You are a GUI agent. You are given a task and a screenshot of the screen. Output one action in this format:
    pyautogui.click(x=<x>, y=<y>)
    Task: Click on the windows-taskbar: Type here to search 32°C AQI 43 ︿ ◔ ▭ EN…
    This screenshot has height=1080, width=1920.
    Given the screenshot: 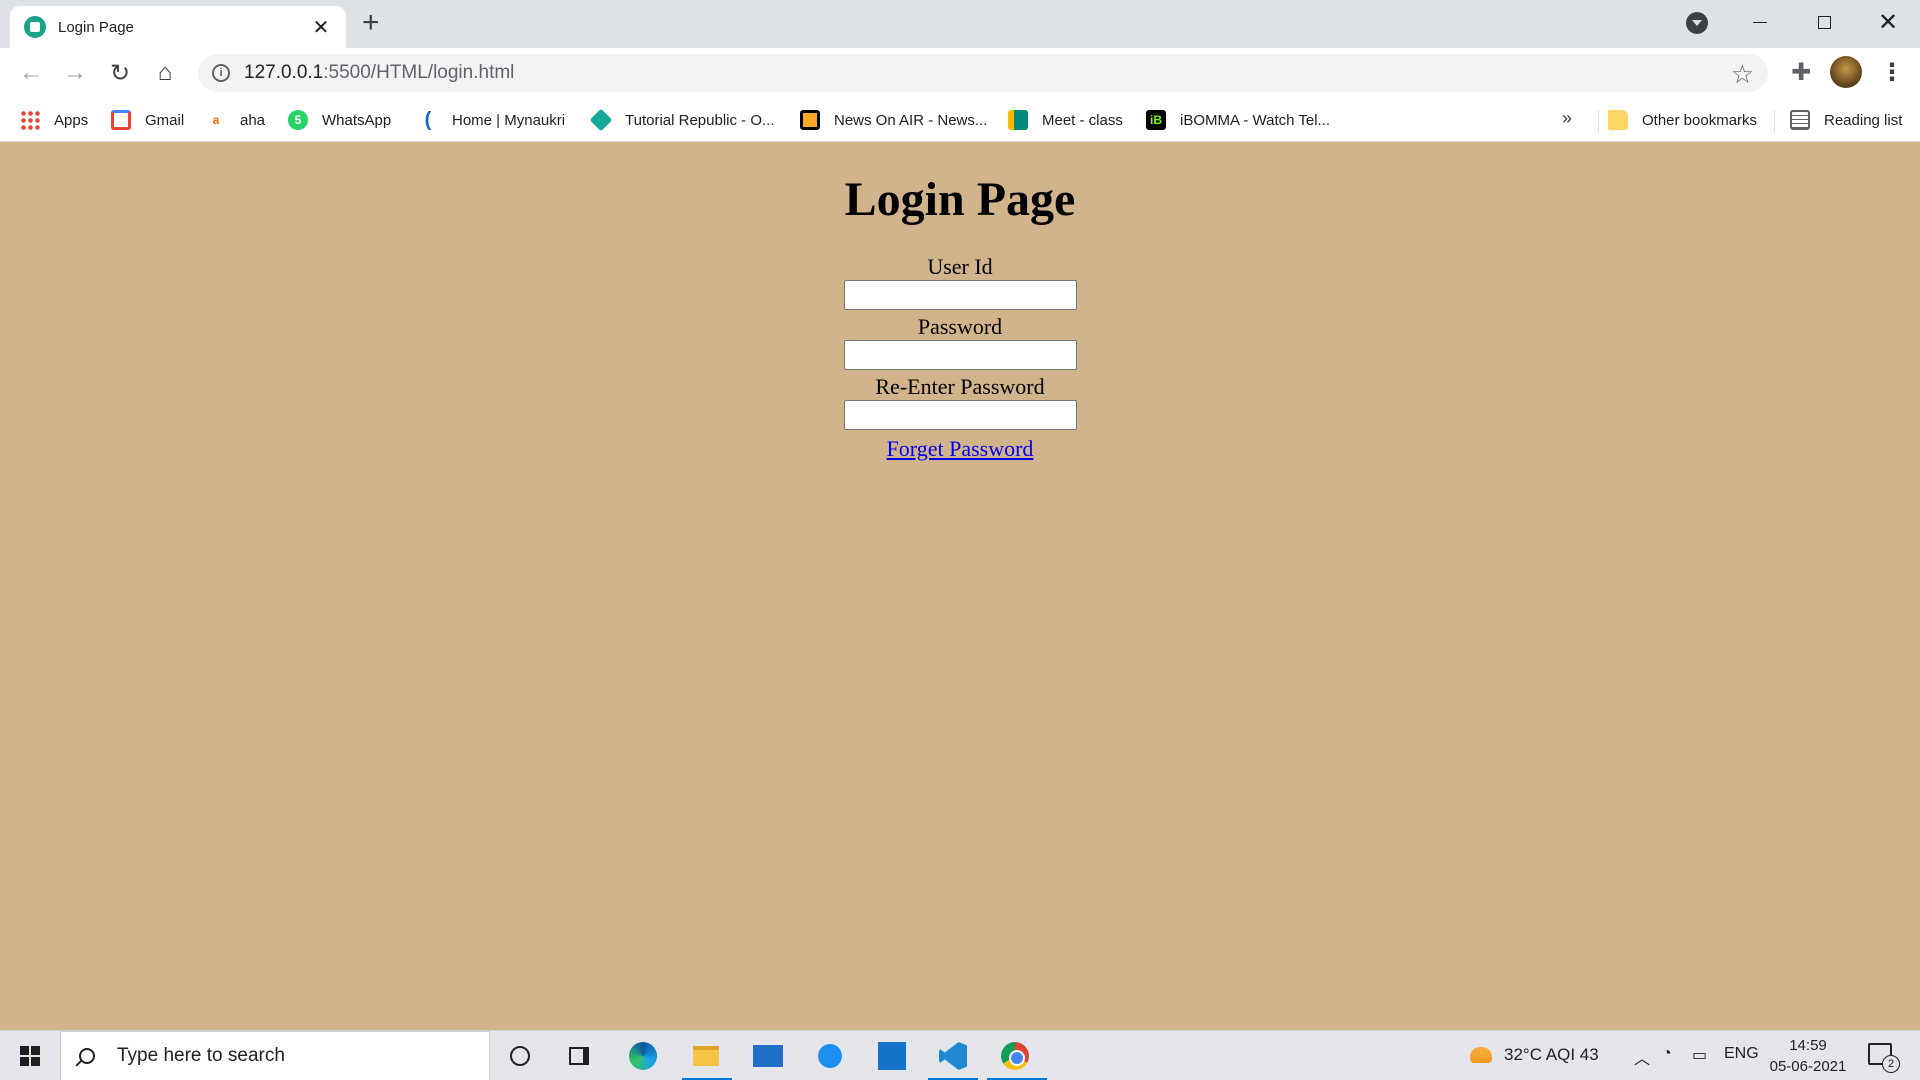 What is the action you would take?
    pyautogui.click(x=960, y=1055)
    